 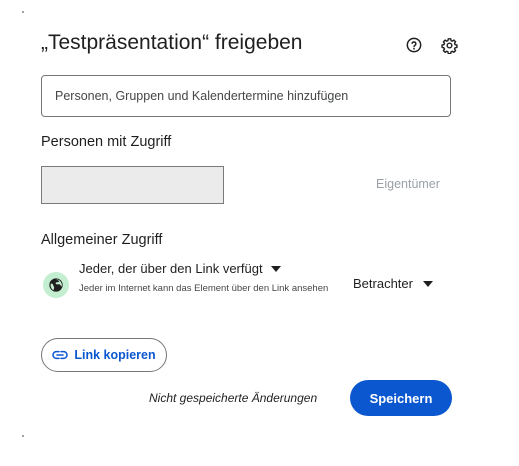 I want to click on add-people-input, so click(x=246, y=96).